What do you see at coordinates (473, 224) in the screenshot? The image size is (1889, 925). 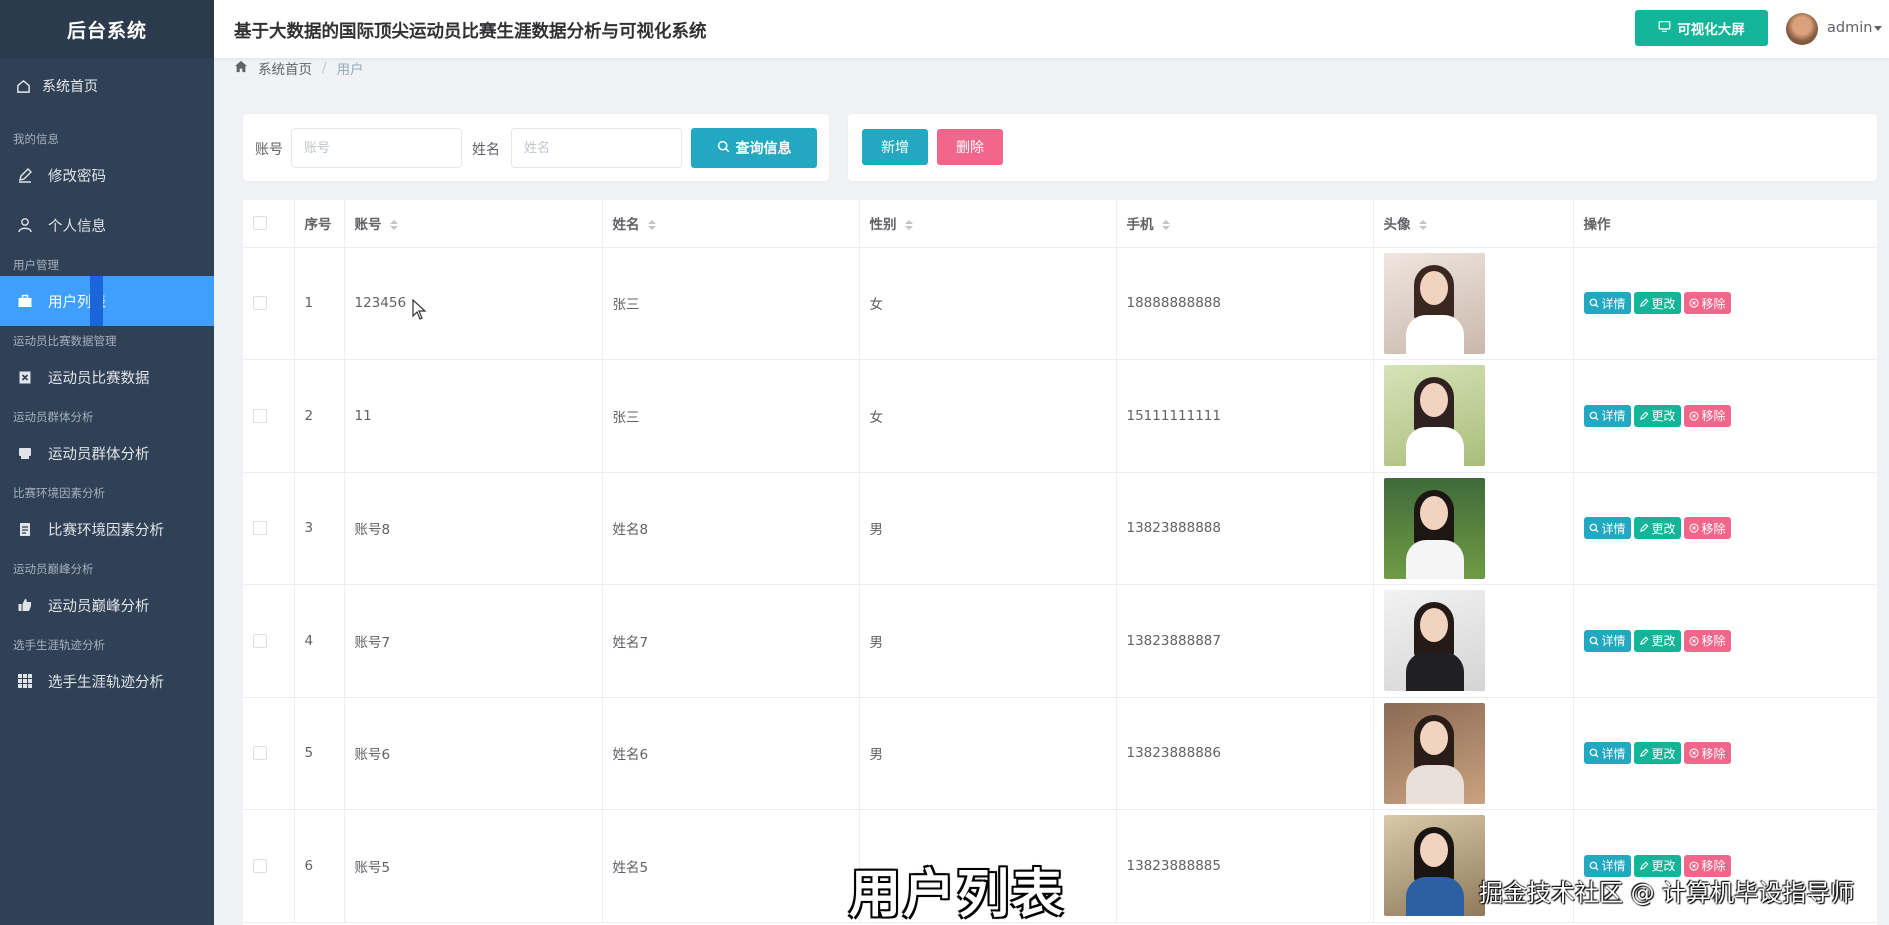 I see `column-header: 账号` at bounding box center [473, 224].